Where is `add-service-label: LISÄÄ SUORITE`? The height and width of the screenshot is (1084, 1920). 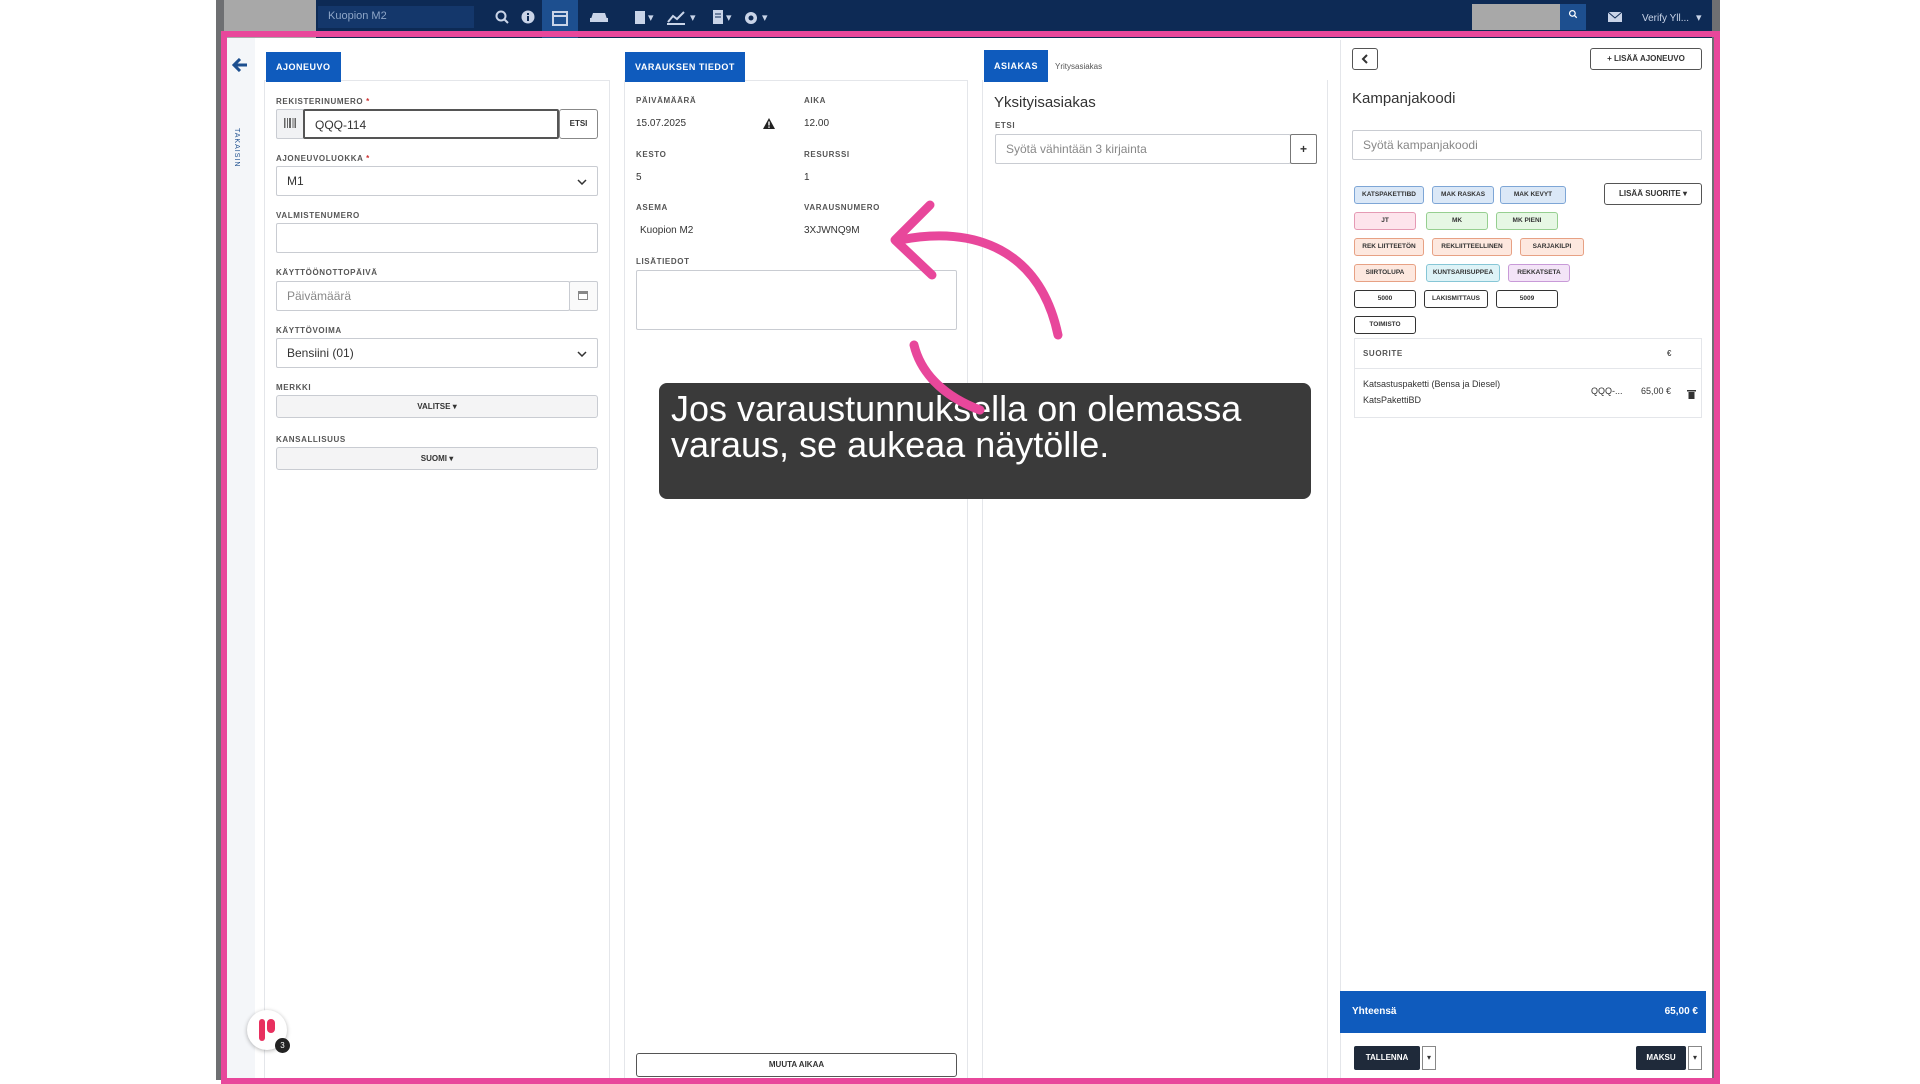
add-service-label: LISÄÄ SUORITE is located at coordinates (1649, 193).